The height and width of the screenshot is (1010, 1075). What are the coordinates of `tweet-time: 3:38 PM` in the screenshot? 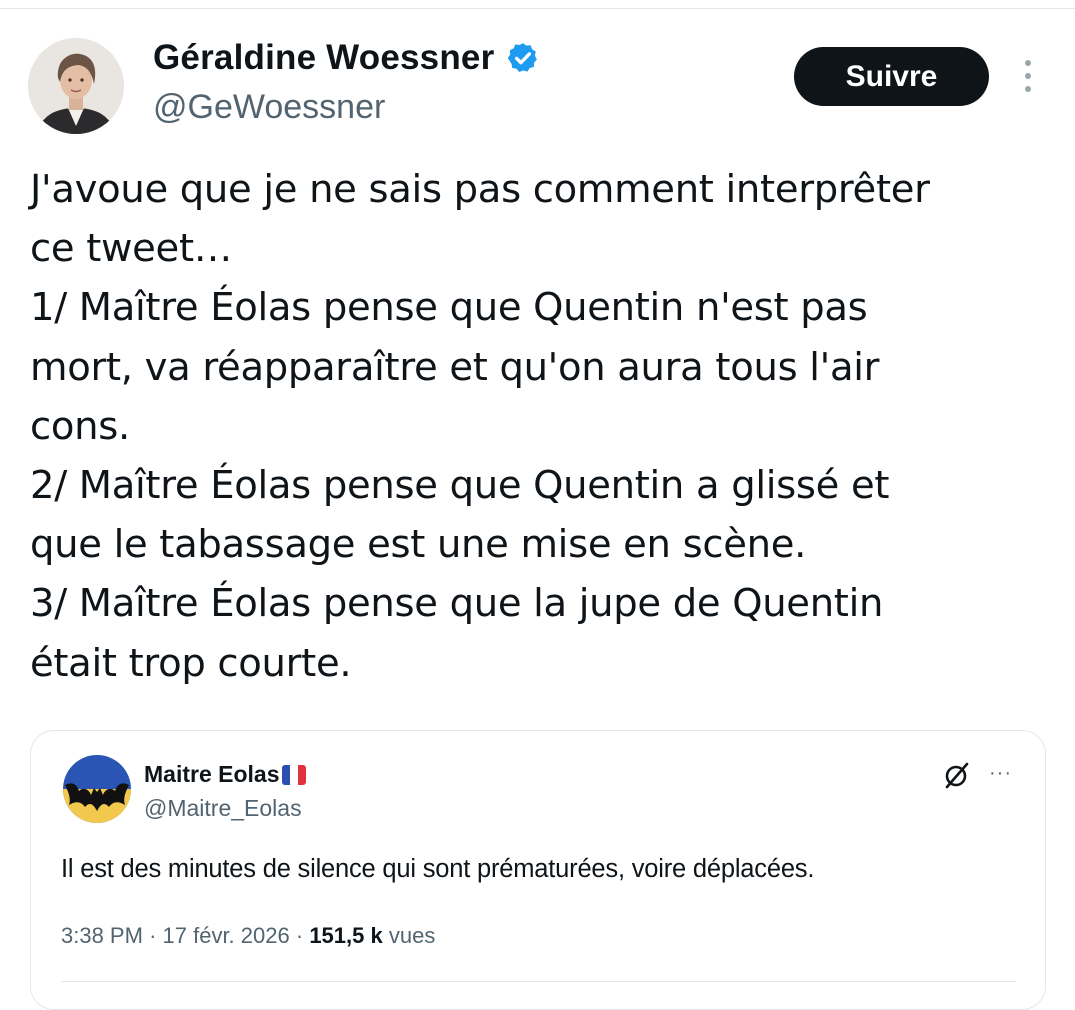 It's located at (102, 935).